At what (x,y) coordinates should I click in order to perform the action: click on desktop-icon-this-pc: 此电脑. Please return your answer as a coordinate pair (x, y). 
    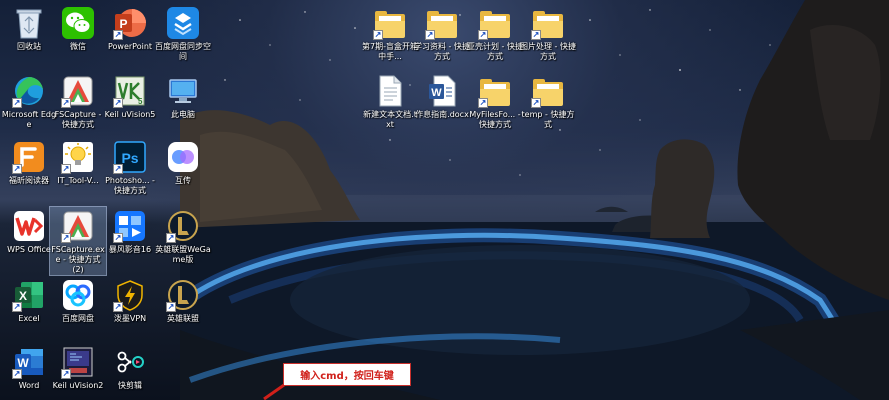
    Looking at the image, I should click on (183, 106).